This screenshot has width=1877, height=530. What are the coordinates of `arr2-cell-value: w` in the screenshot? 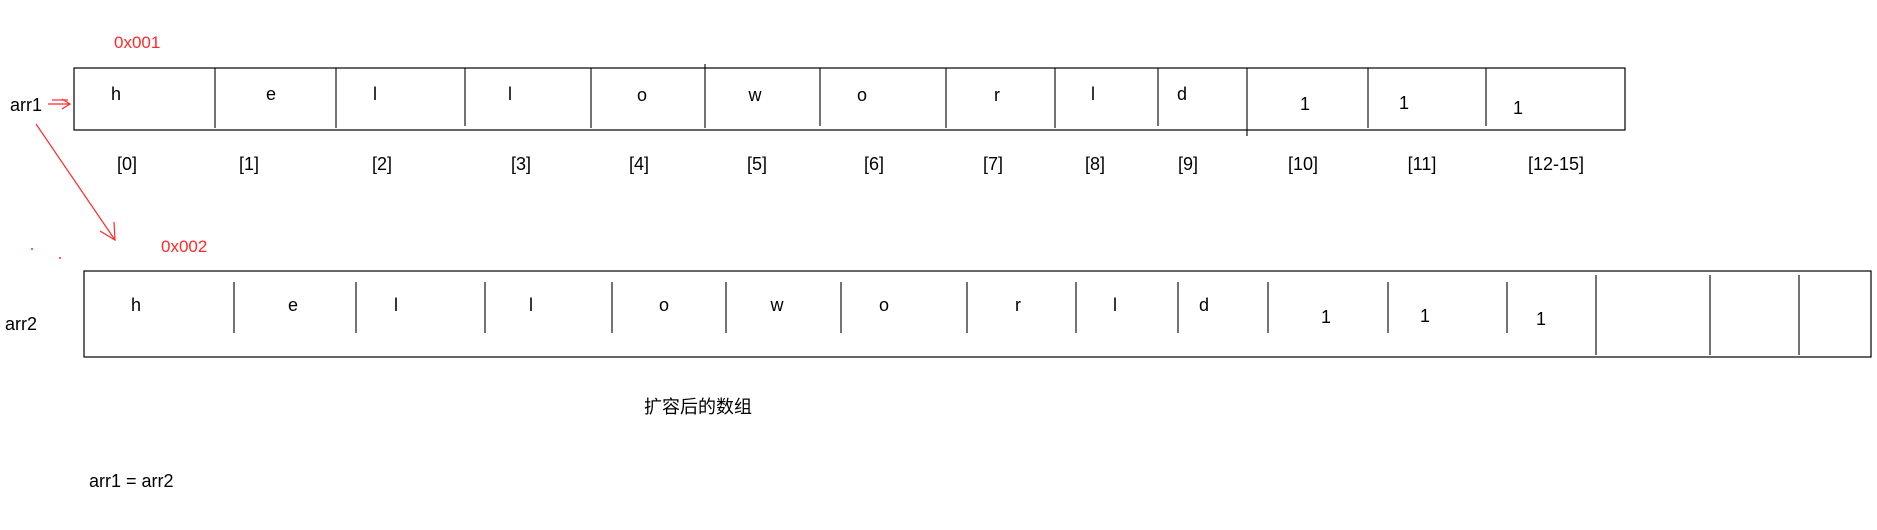 It's located at (777, 305).